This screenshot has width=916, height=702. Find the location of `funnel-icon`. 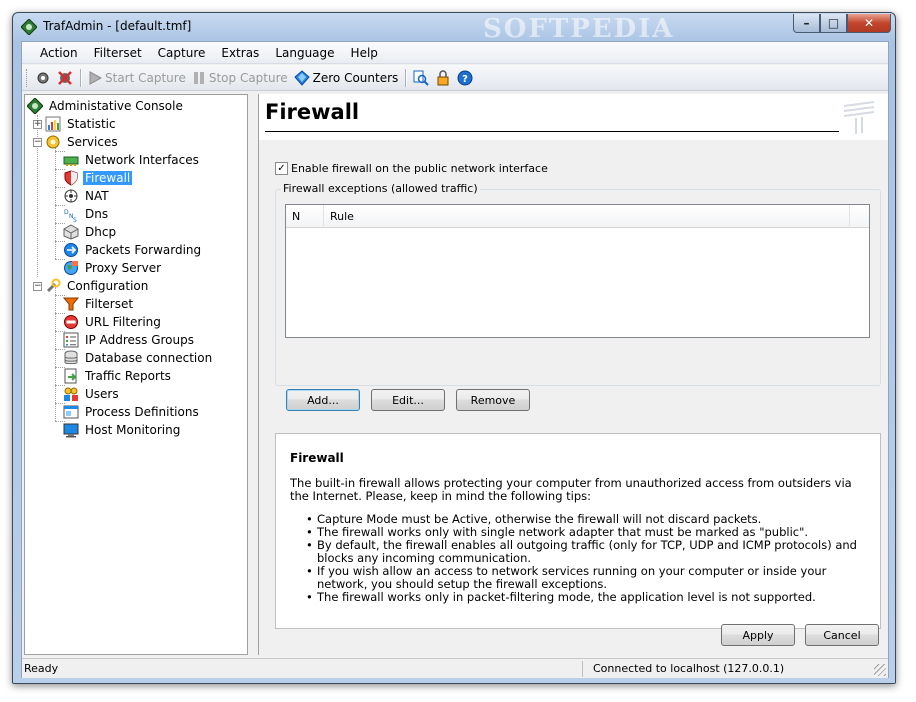

funnel-icon is located at coordinates (71, 304).